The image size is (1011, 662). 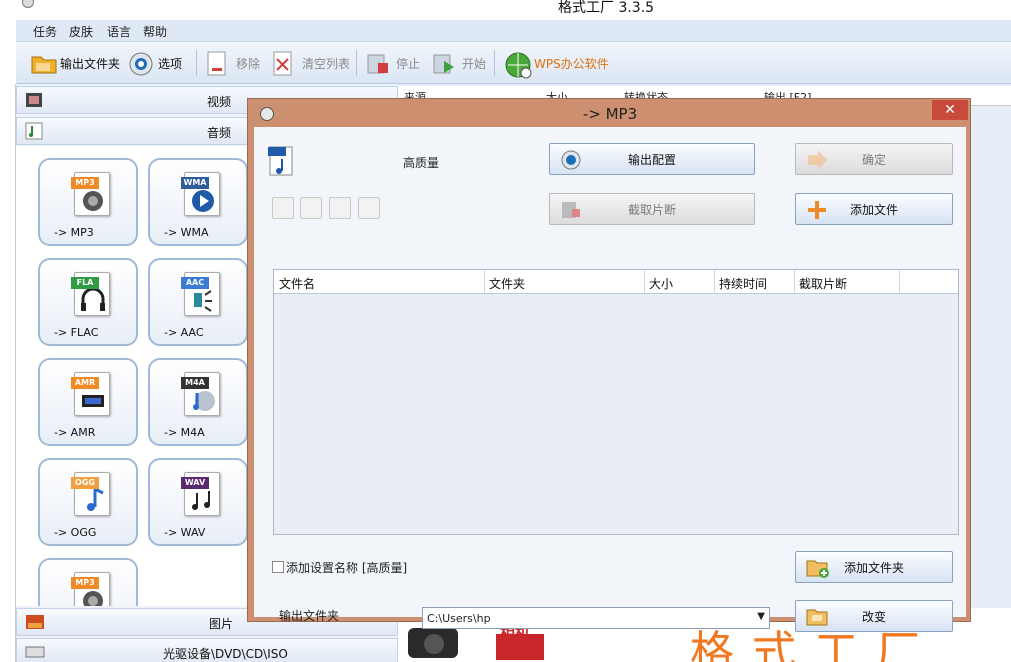 What do you see at coordinates (571, 160) in the screenshot?
I see `settings-icon` at bounding box center [571, 160].